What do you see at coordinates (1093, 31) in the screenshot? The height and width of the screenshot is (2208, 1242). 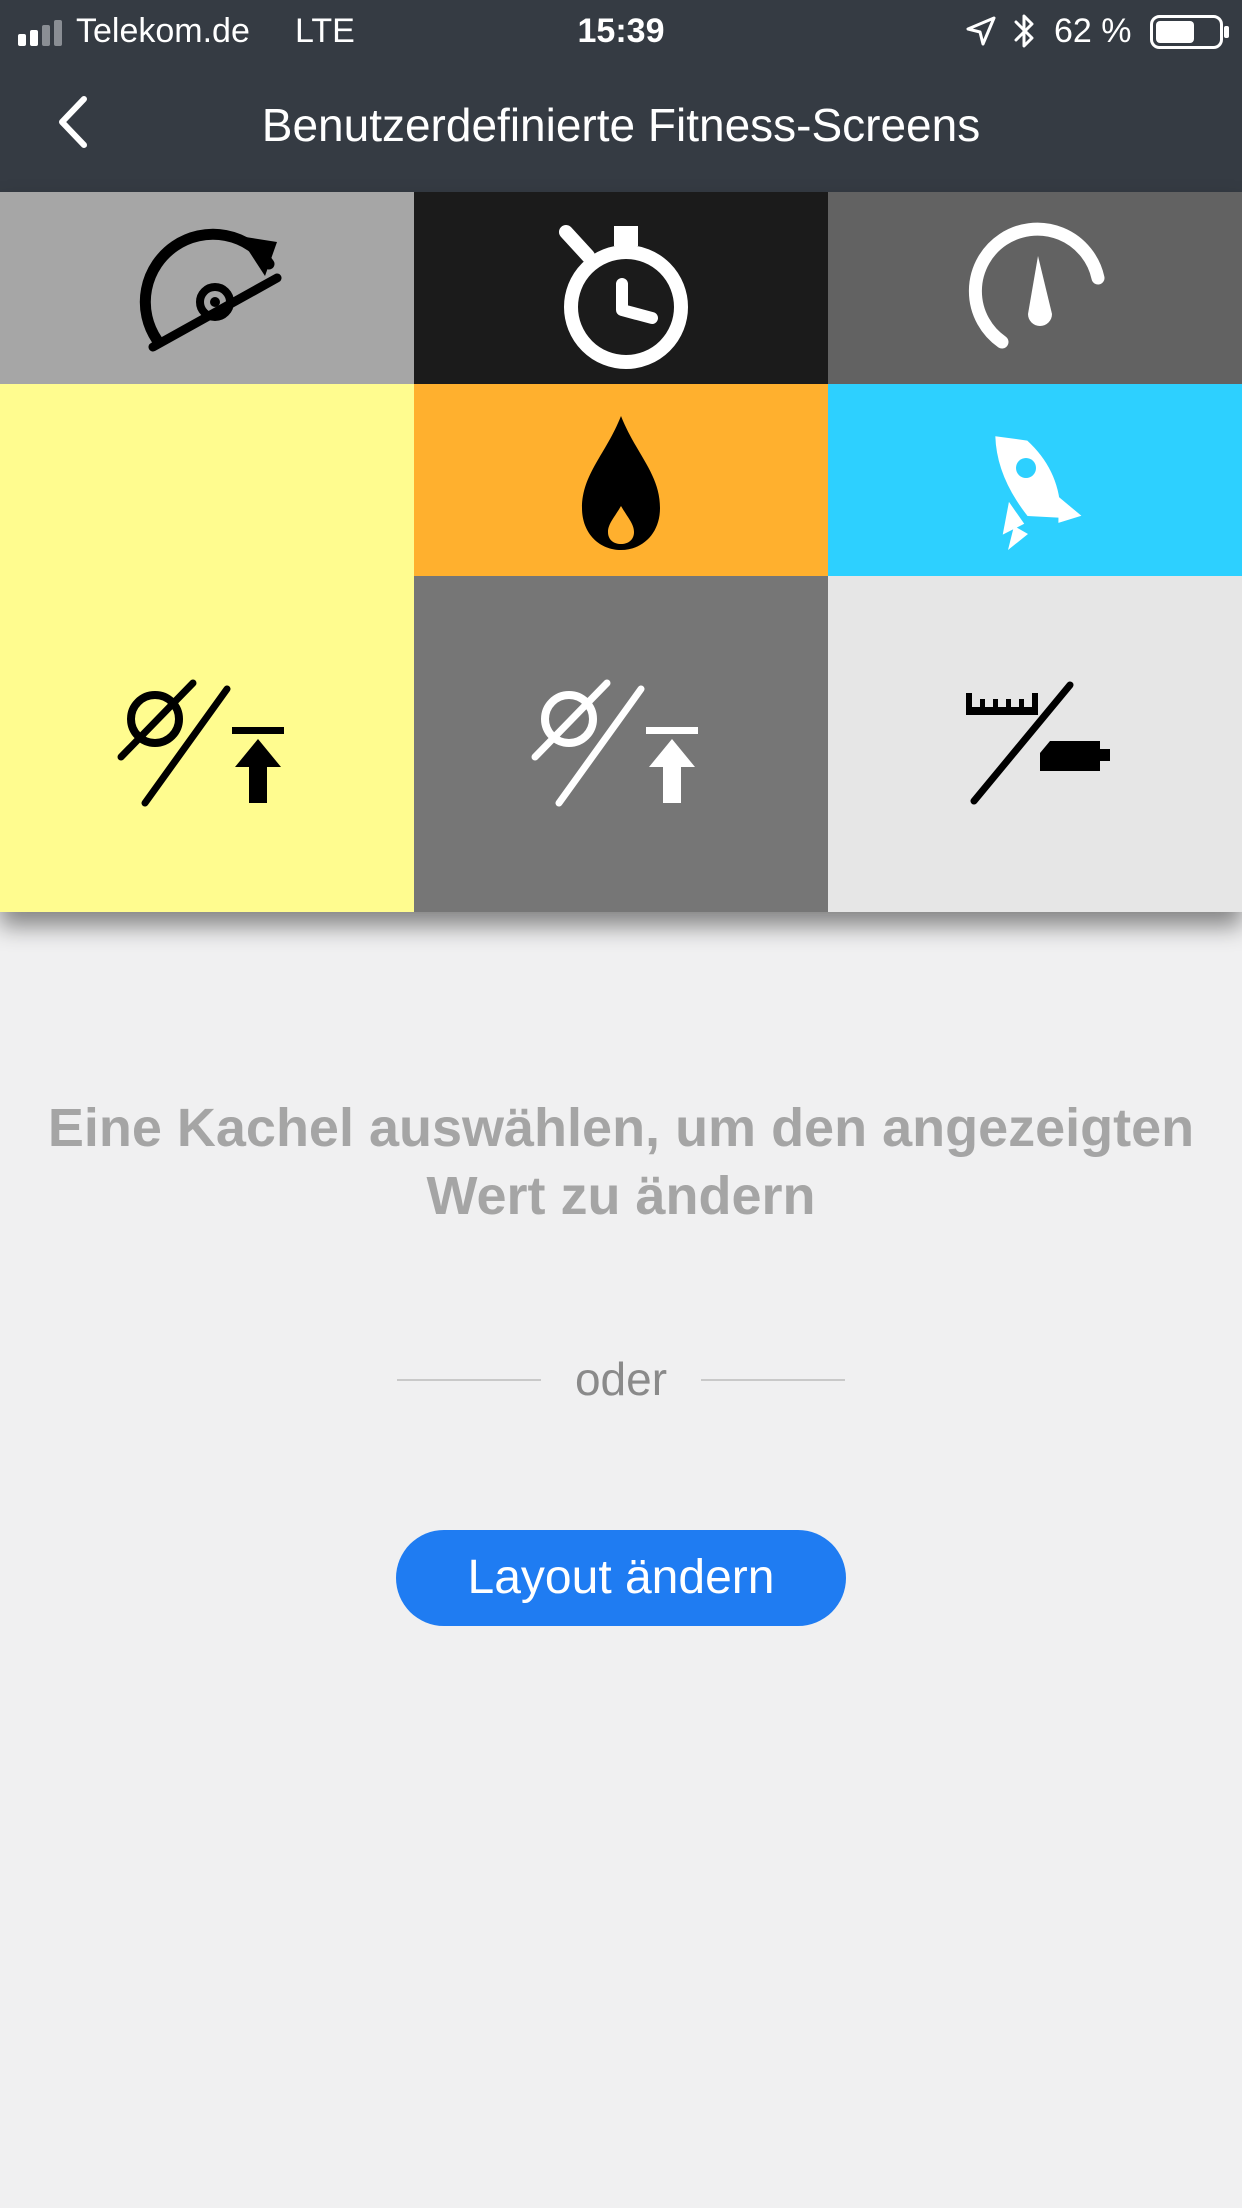 I see `battery-percentage: 62 %` at bounding box center [1093, 31].